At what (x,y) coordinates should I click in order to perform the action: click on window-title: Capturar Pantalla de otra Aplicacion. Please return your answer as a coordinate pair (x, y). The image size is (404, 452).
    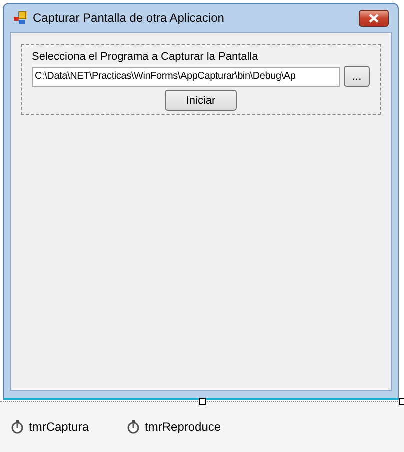
    Looking at the image, I should click on (128, 18).